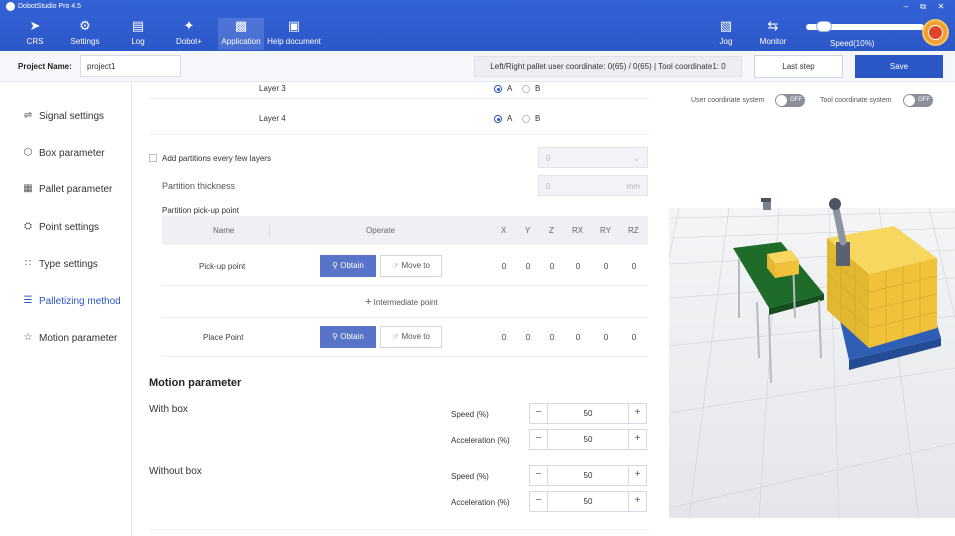 Image resolution: width=955 pixels, height=536 pixels. Describe the element at coordinates (480, 440) in the screenshot. I see `with-box-accel-label: Acceleration (%)` at that location.